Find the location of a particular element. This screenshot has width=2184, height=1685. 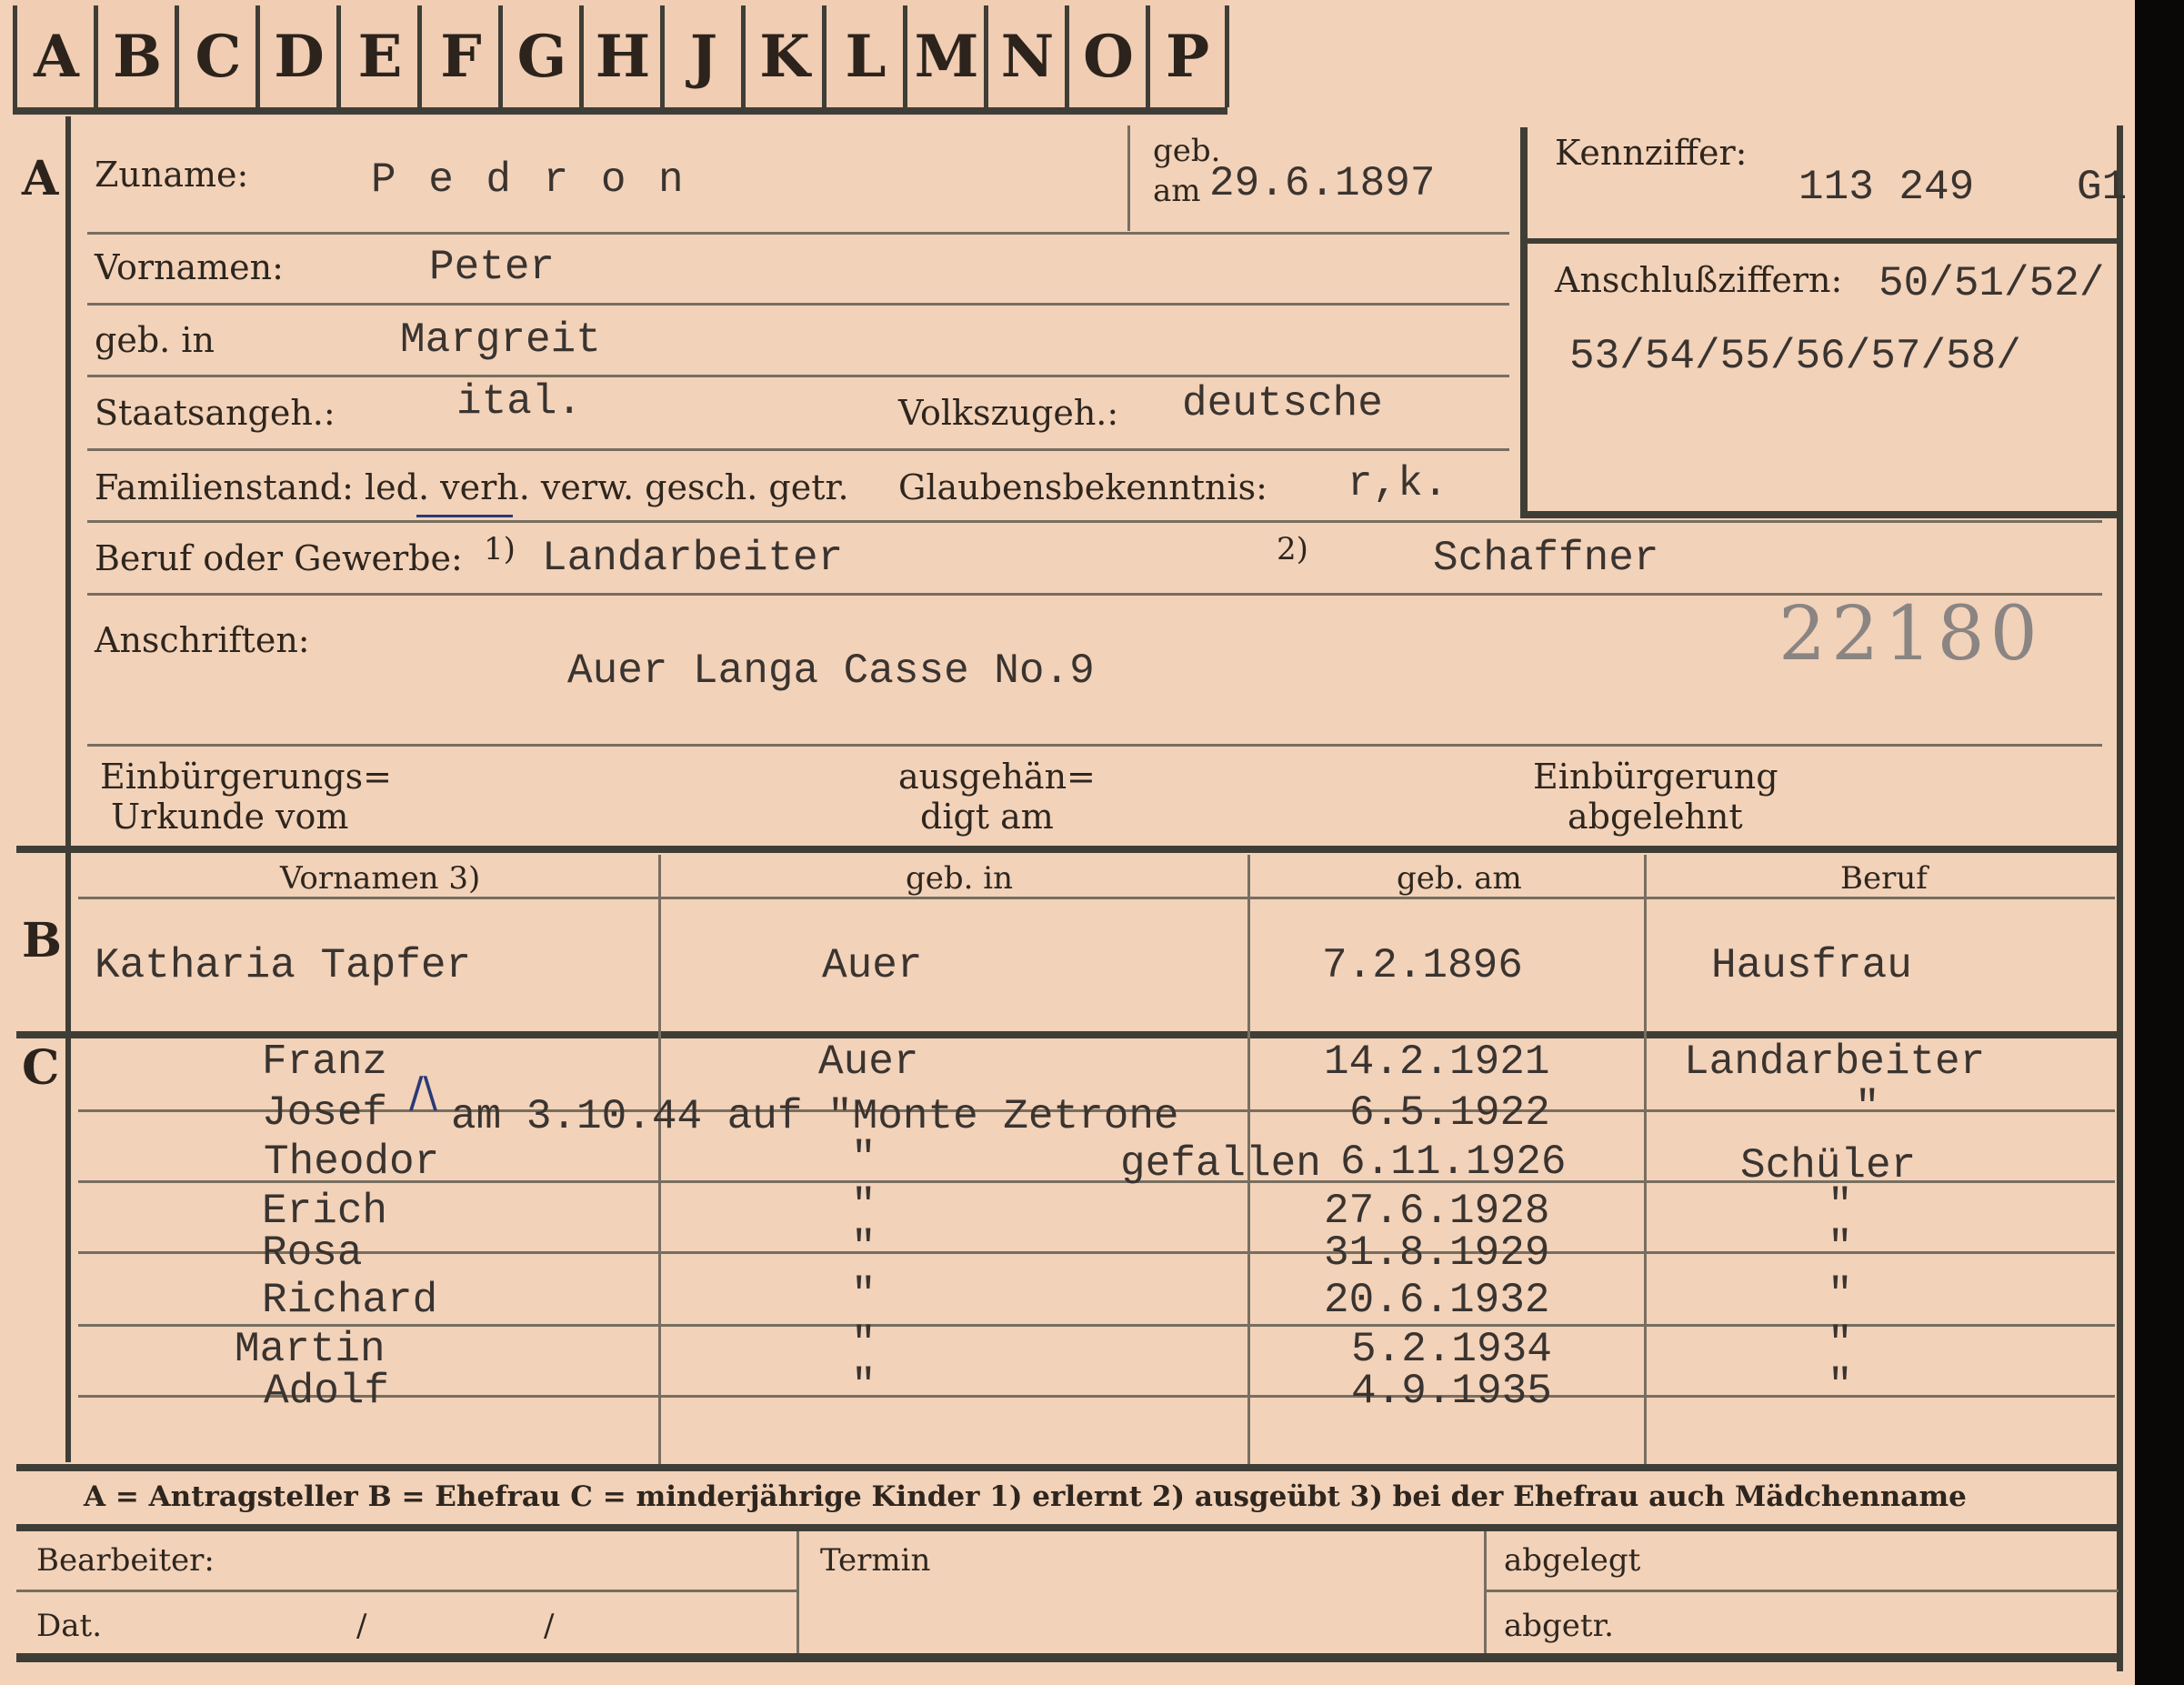

section-c-top-rule is located at coordinates (1068, 1034).